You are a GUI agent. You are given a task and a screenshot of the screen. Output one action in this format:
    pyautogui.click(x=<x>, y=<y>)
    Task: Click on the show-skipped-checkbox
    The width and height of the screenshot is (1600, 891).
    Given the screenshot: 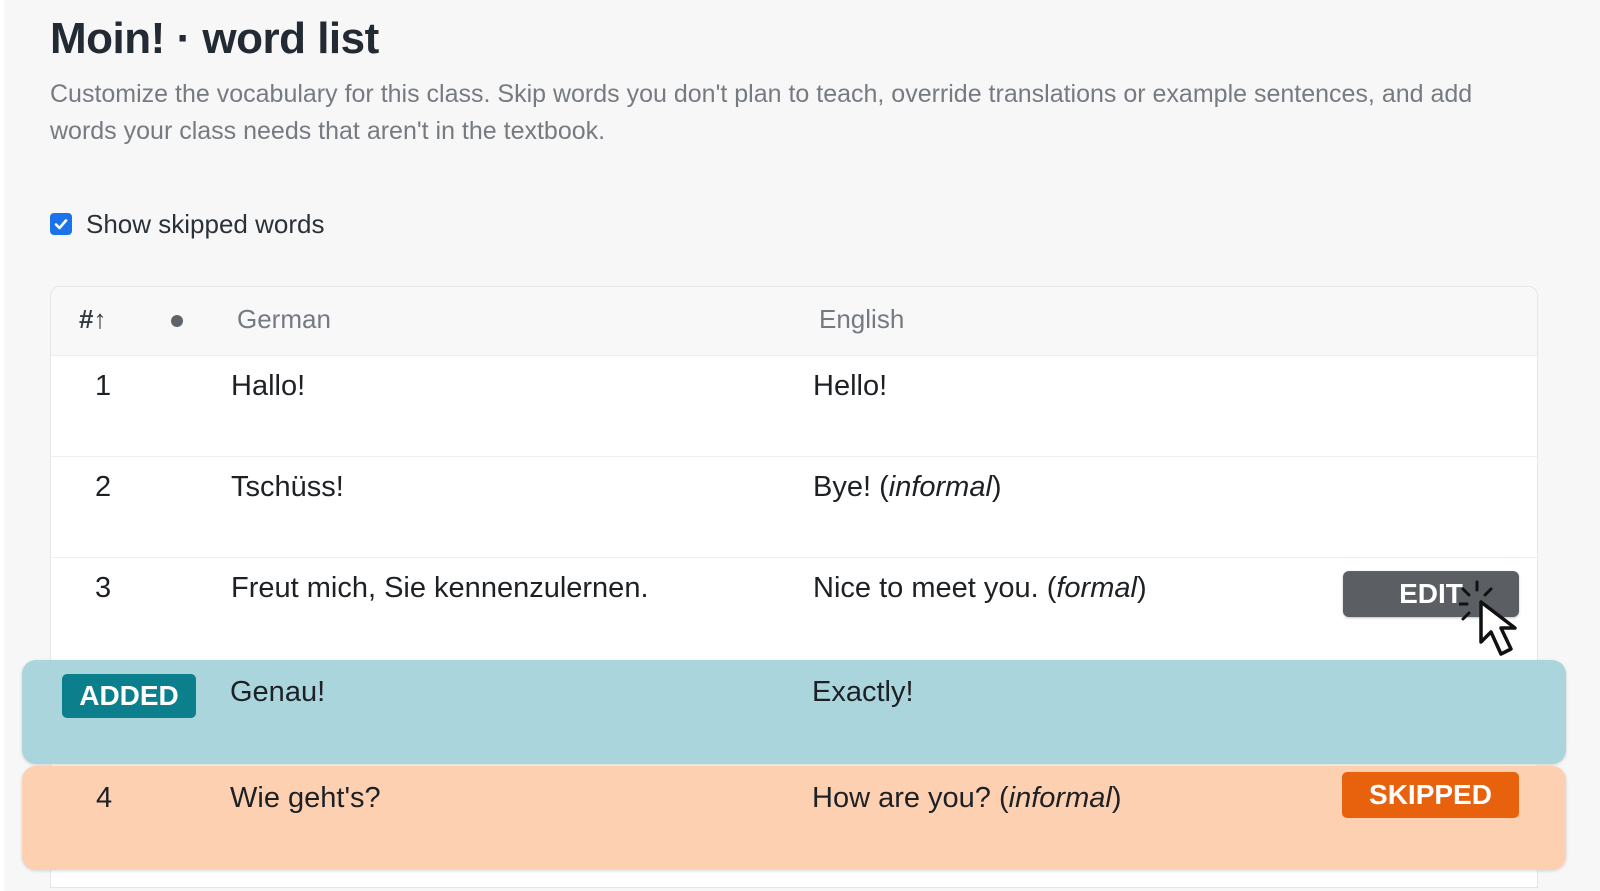 What is the action you would take?
    pyautogui.click(x=61, y=224)
    